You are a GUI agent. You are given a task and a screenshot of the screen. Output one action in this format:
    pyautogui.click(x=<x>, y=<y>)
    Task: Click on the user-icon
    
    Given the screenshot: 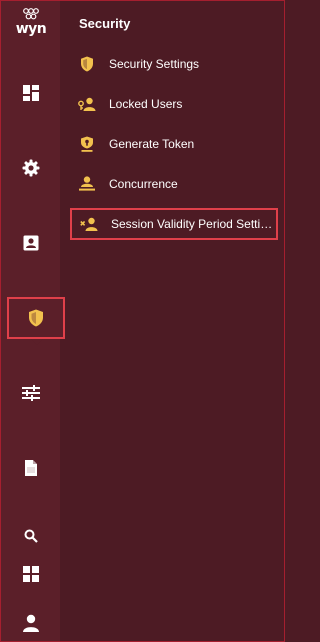 What is the action you would take?
    pyautogui.click(x=31, y=623)
    